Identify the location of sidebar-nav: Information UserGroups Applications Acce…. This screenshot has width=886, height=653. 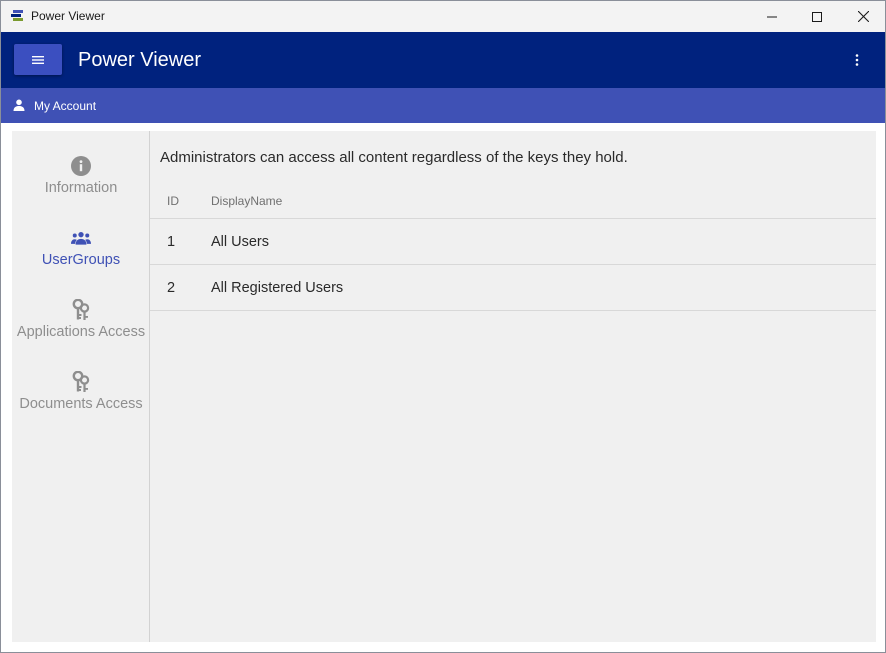
(81, 386).